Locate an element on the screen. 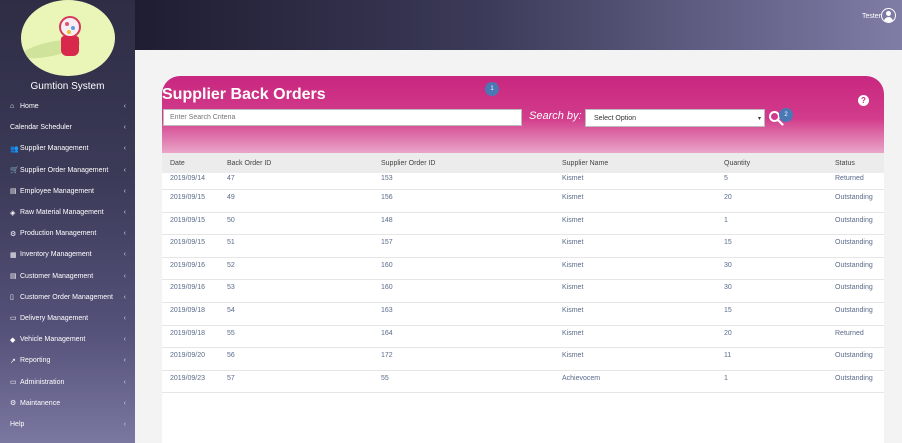  table-row: 2019/09/20 56 172 Kismet 11 Outstanding is located at coordinates (523, 359).